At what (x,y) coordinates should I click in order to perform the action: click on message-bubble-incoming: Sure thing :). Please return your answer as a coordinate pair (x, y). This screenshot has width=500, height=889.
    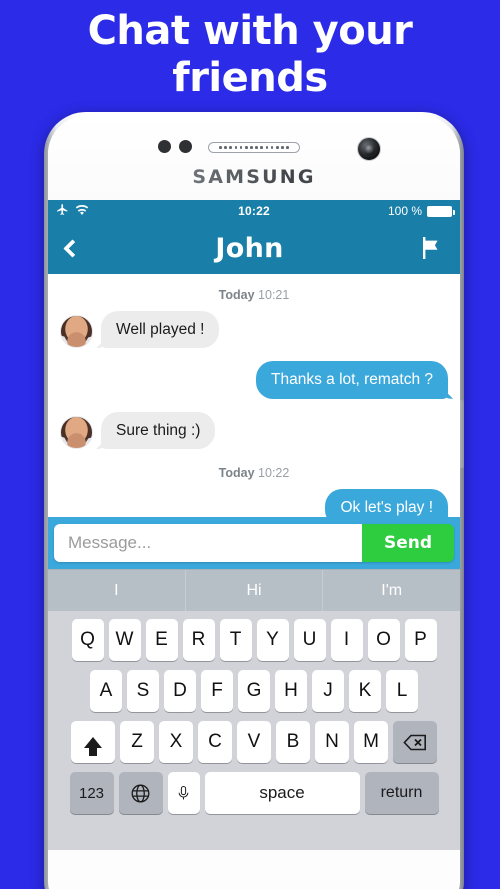
    Looking at the image, I should click on (158, 430).